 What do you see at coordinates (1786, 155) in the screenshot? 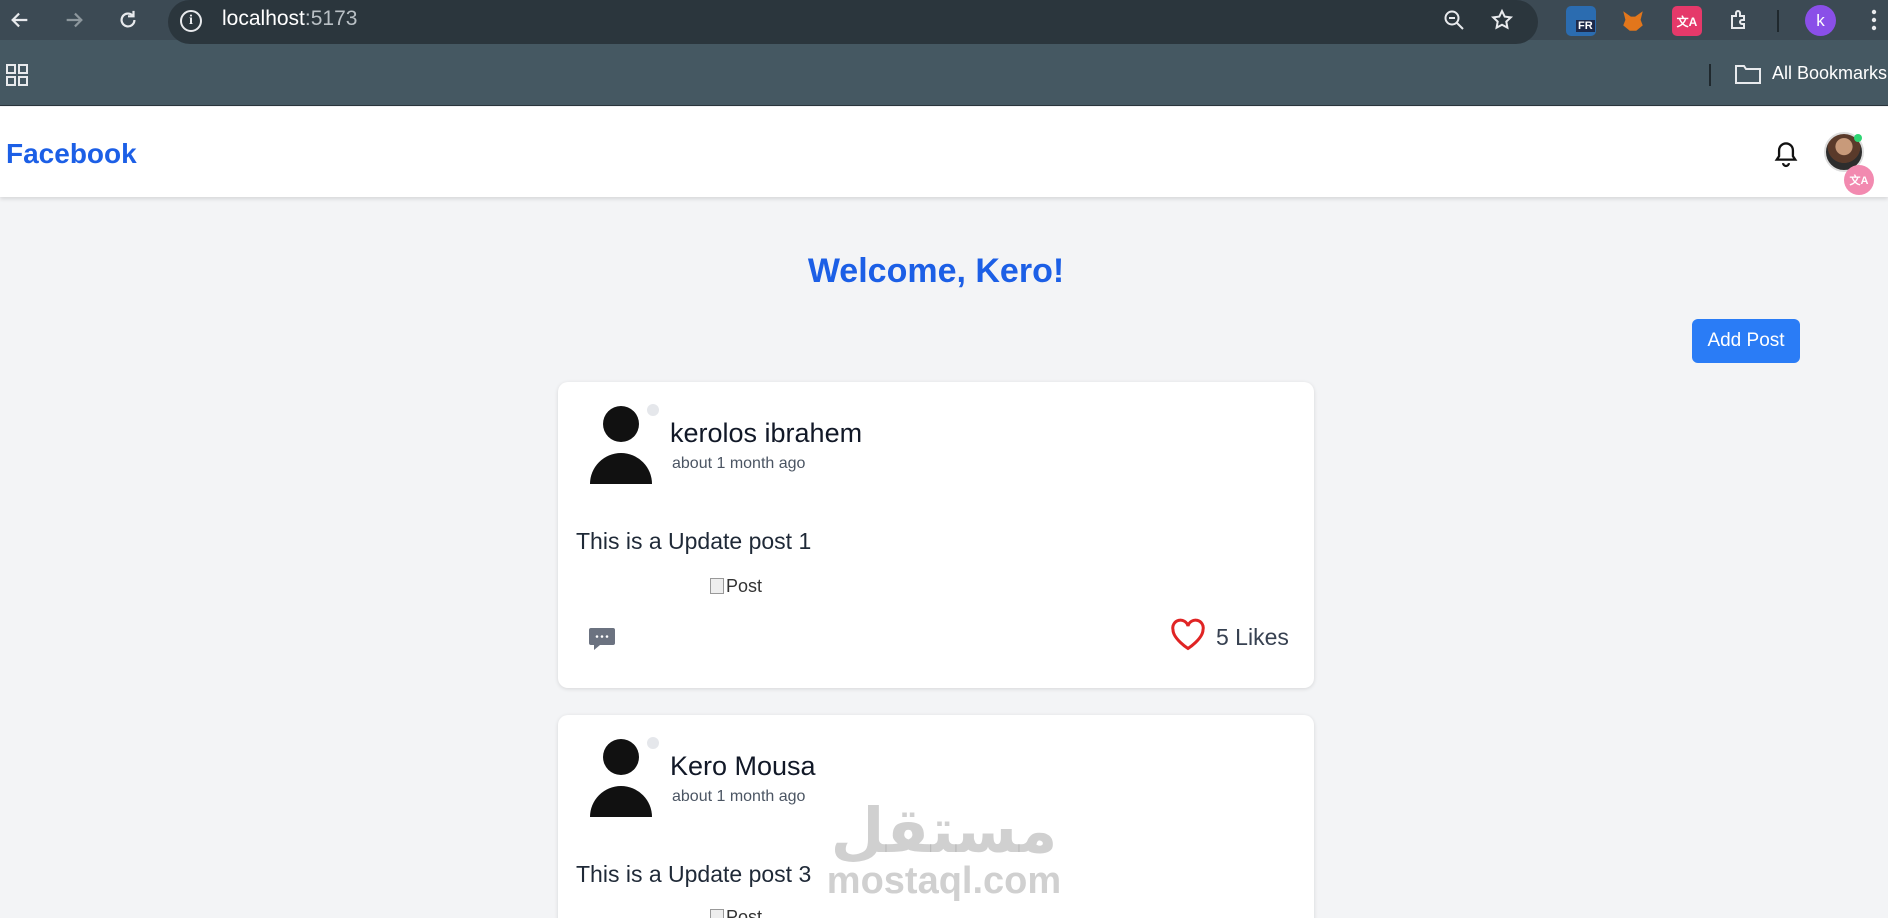
I see `bell-icon` at bounding box center [1786, 155].